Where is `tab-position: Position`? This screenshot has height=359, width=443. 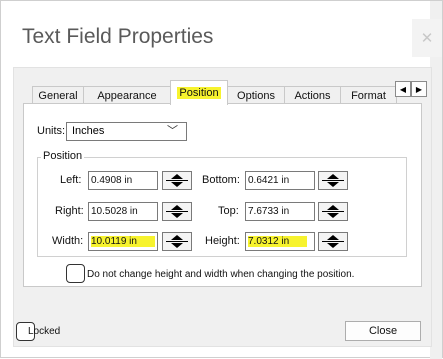 tab-position: Position is located at coordinates (199, 92).